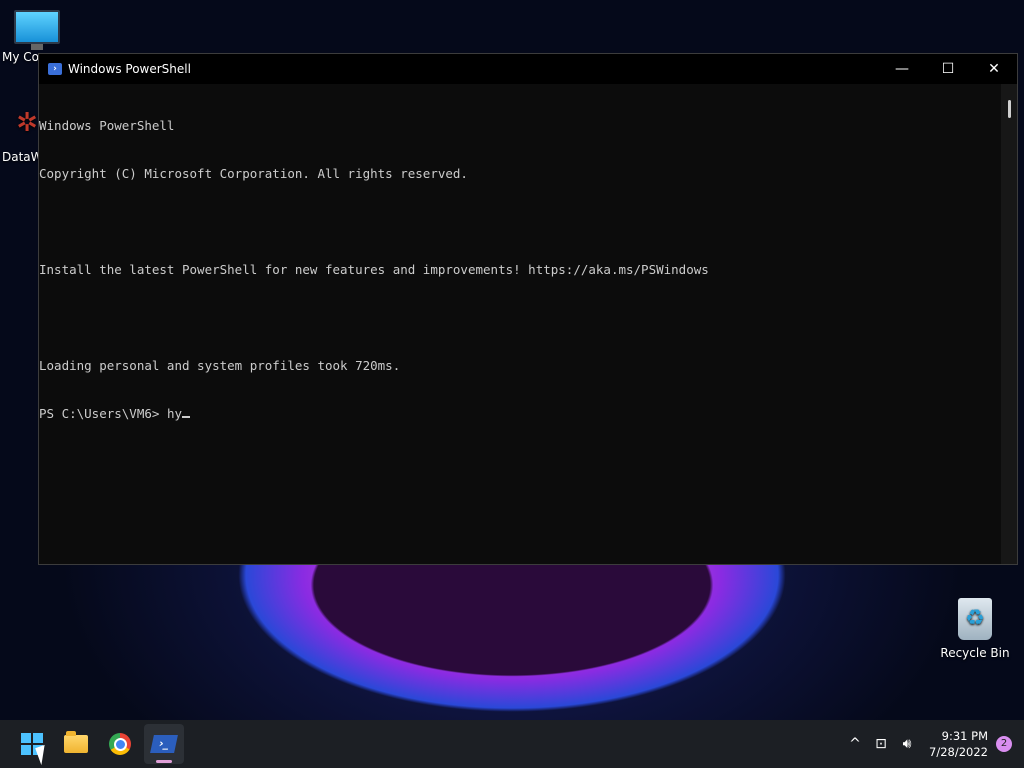 The image size is (1024, 768). Describe the element at coordinates (512, 744) in the screenshot. I see `taskbar: ›_ ^ ⊡ 🔊︎ 9:31 PM 7/28/2022 2` at that location.